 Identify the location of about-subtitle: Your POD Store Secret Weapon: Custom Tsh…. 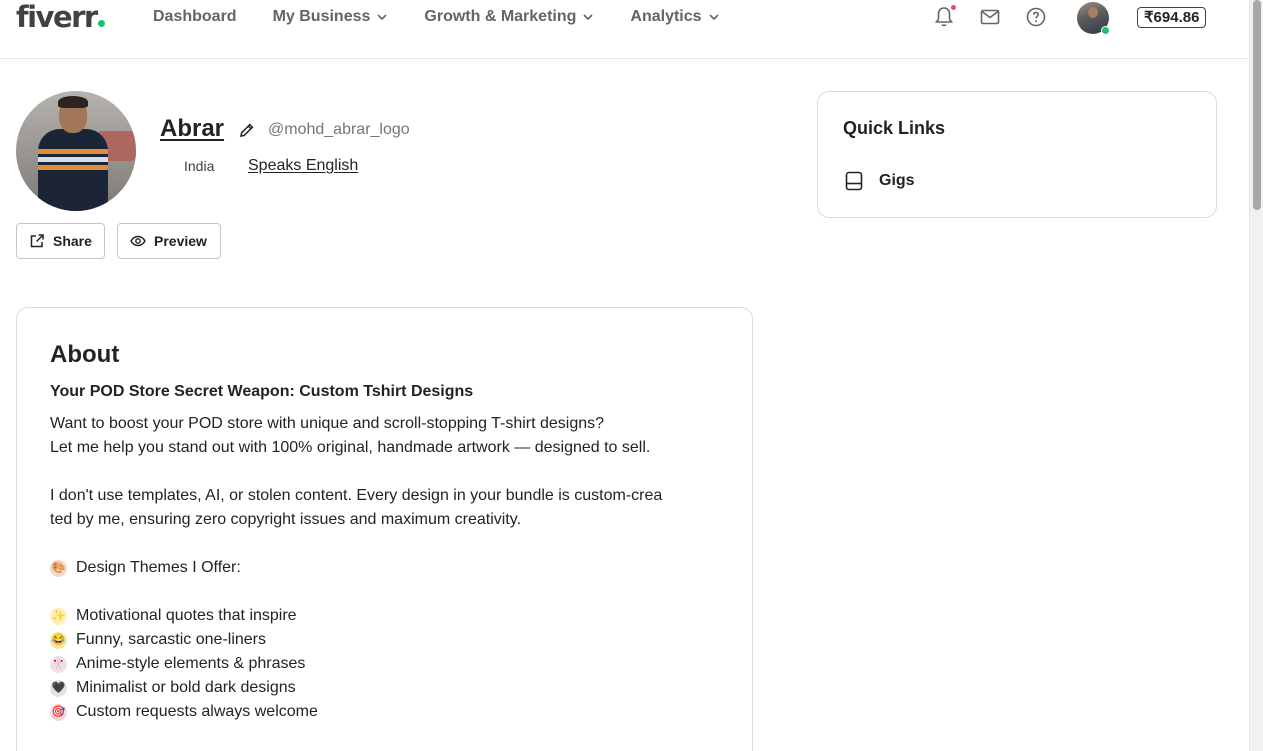
(262, 391).